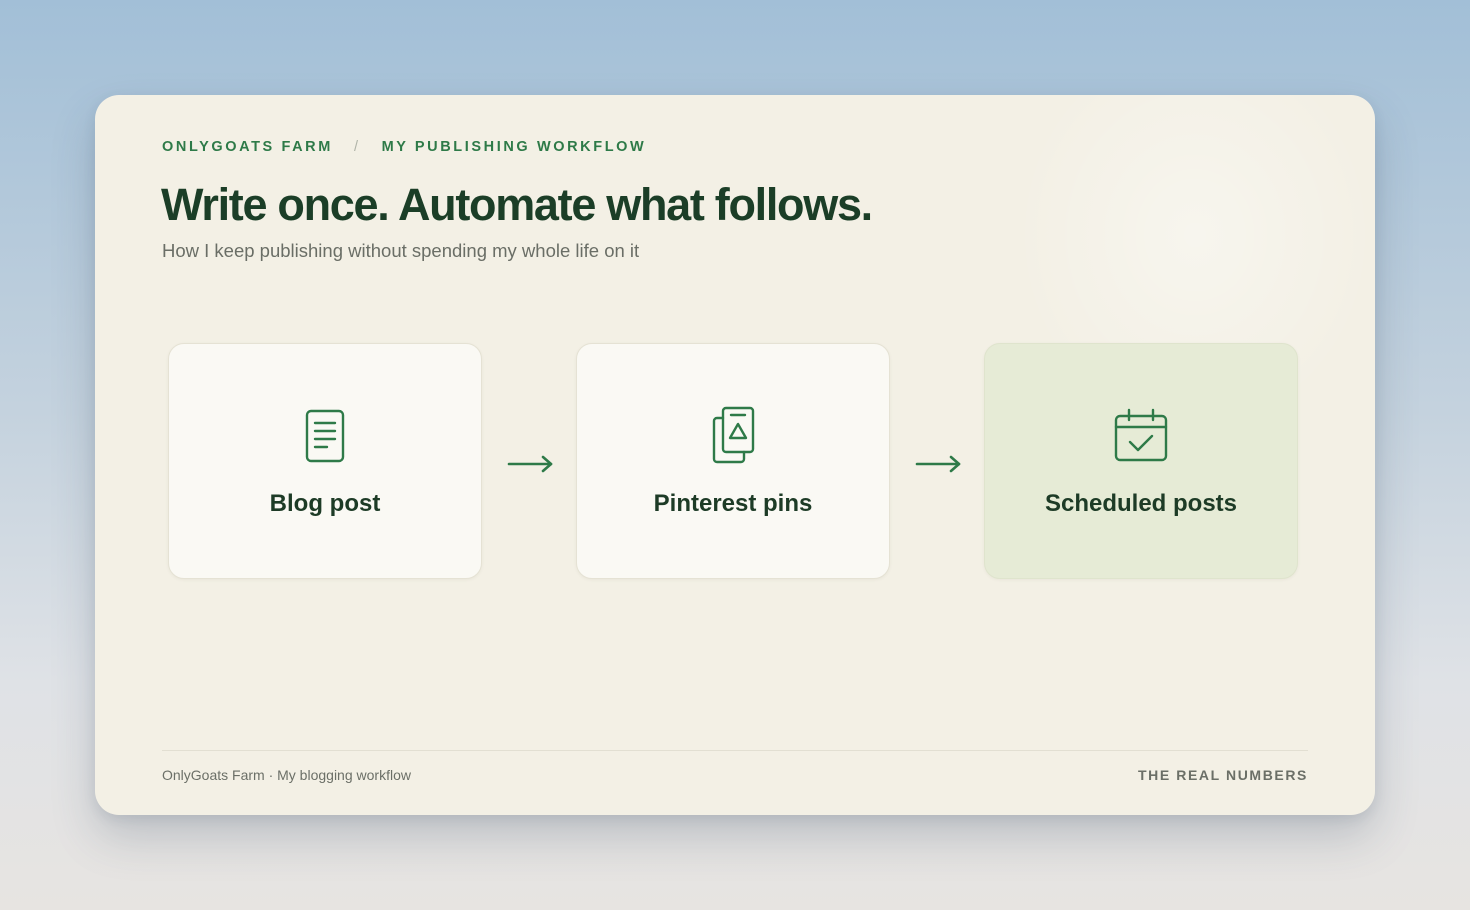 Image resolution: width=1470 pixels, height=910 pixels. What do you see at coordinates (735, 750) in the screenshot?
I see `footer-divider` at bounding box center [735, 750].